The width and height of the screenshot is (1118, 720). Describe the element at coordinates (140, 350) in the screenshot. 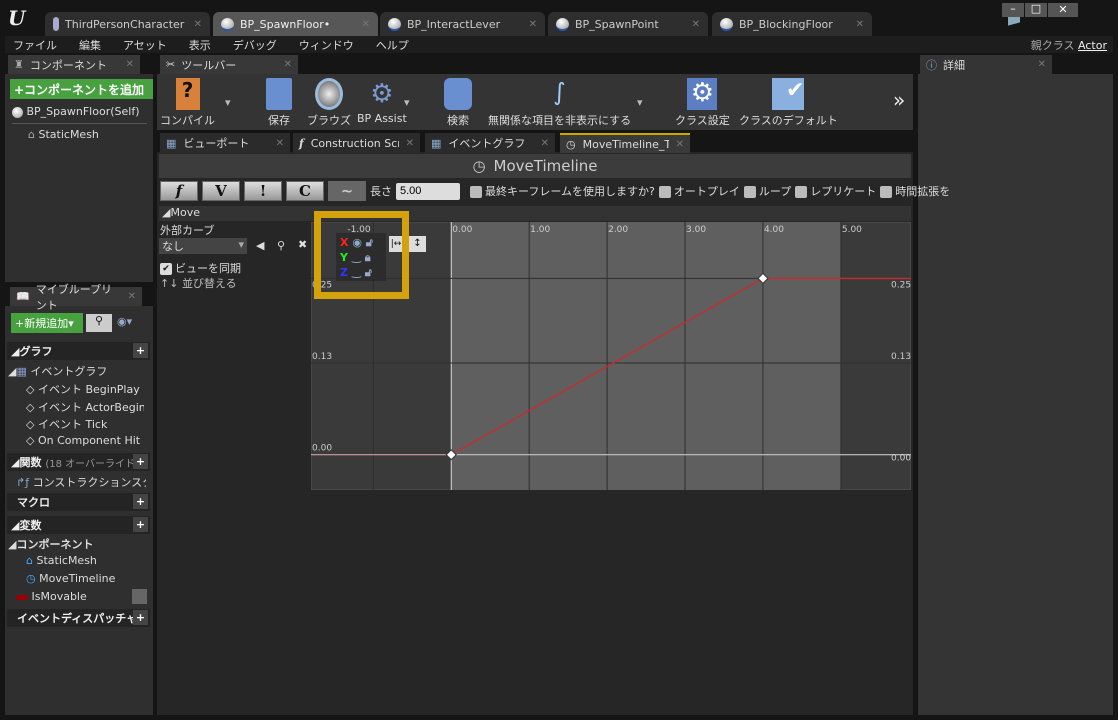

I see `add-graph-button: +` at that location.